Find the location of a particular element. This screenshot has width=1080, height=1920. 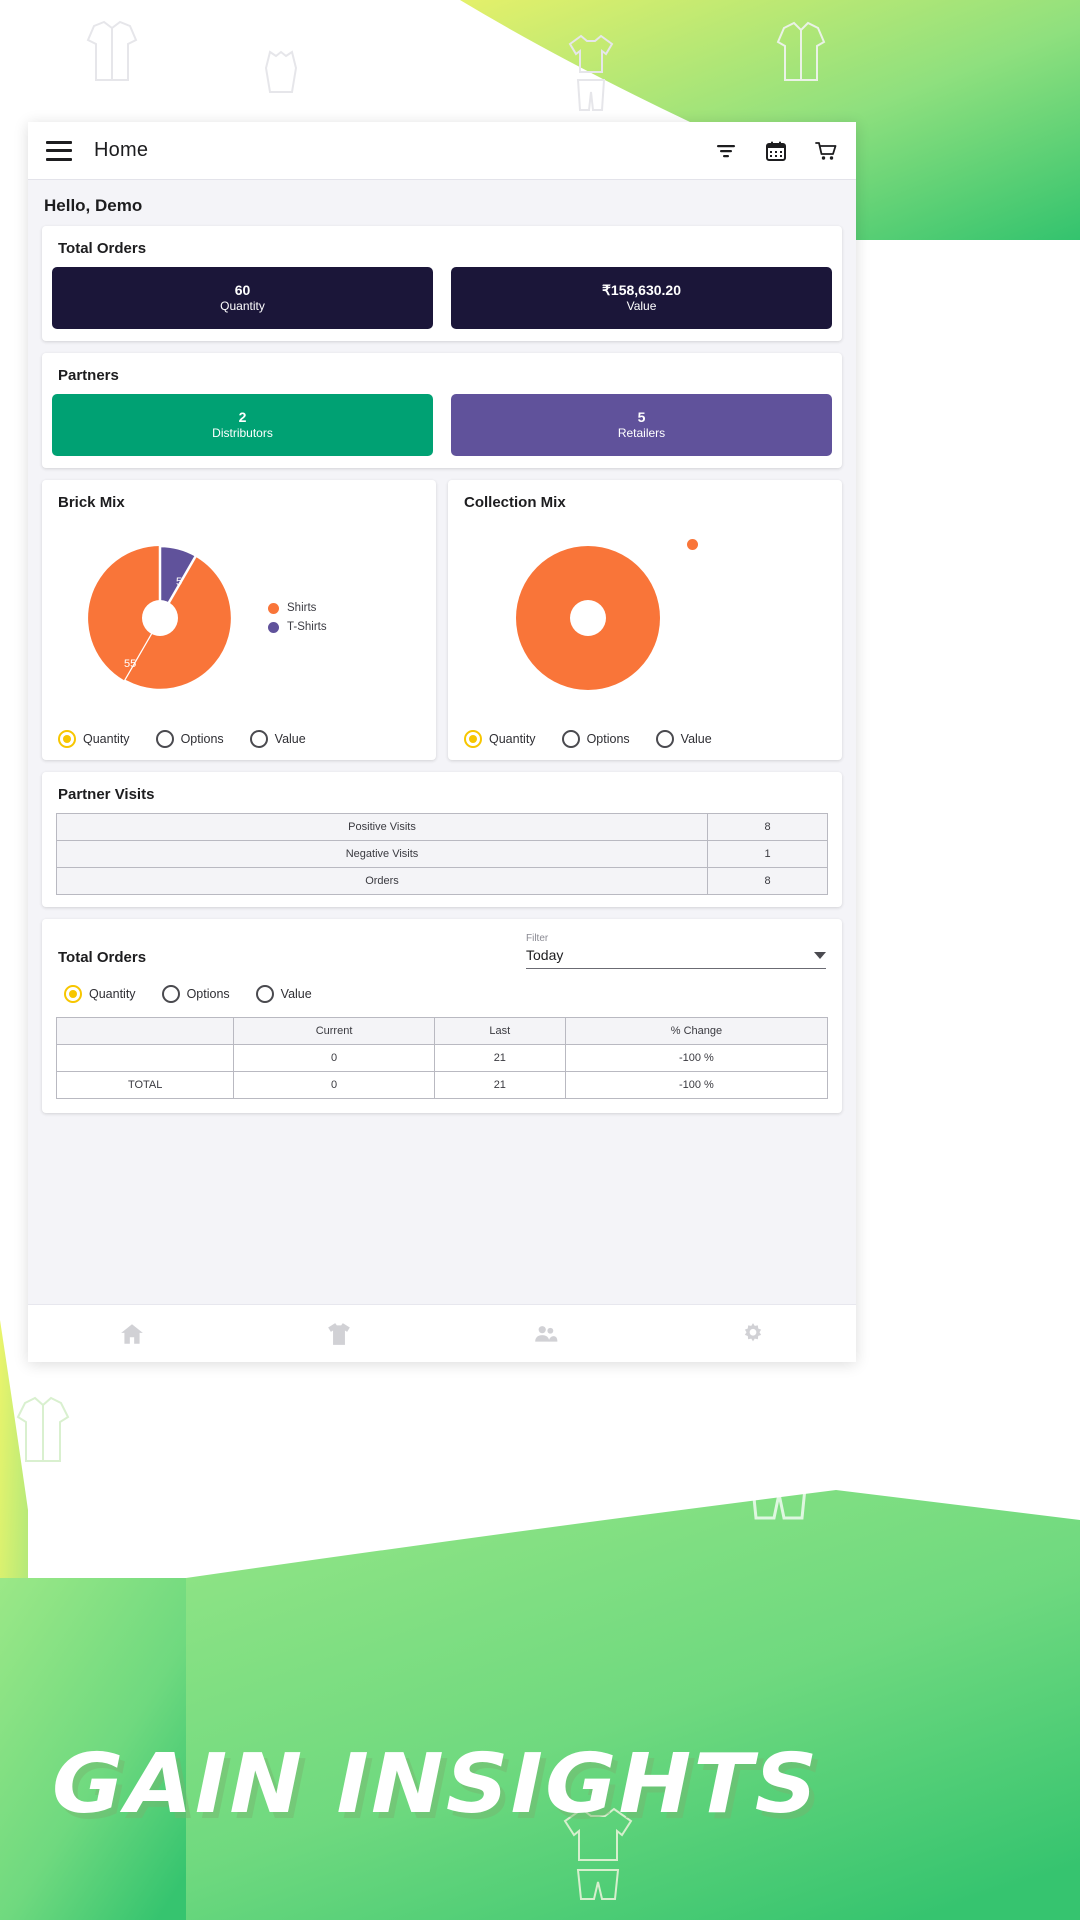

table-header-row: Current Last % Change is located at coordinates (442, 1031).